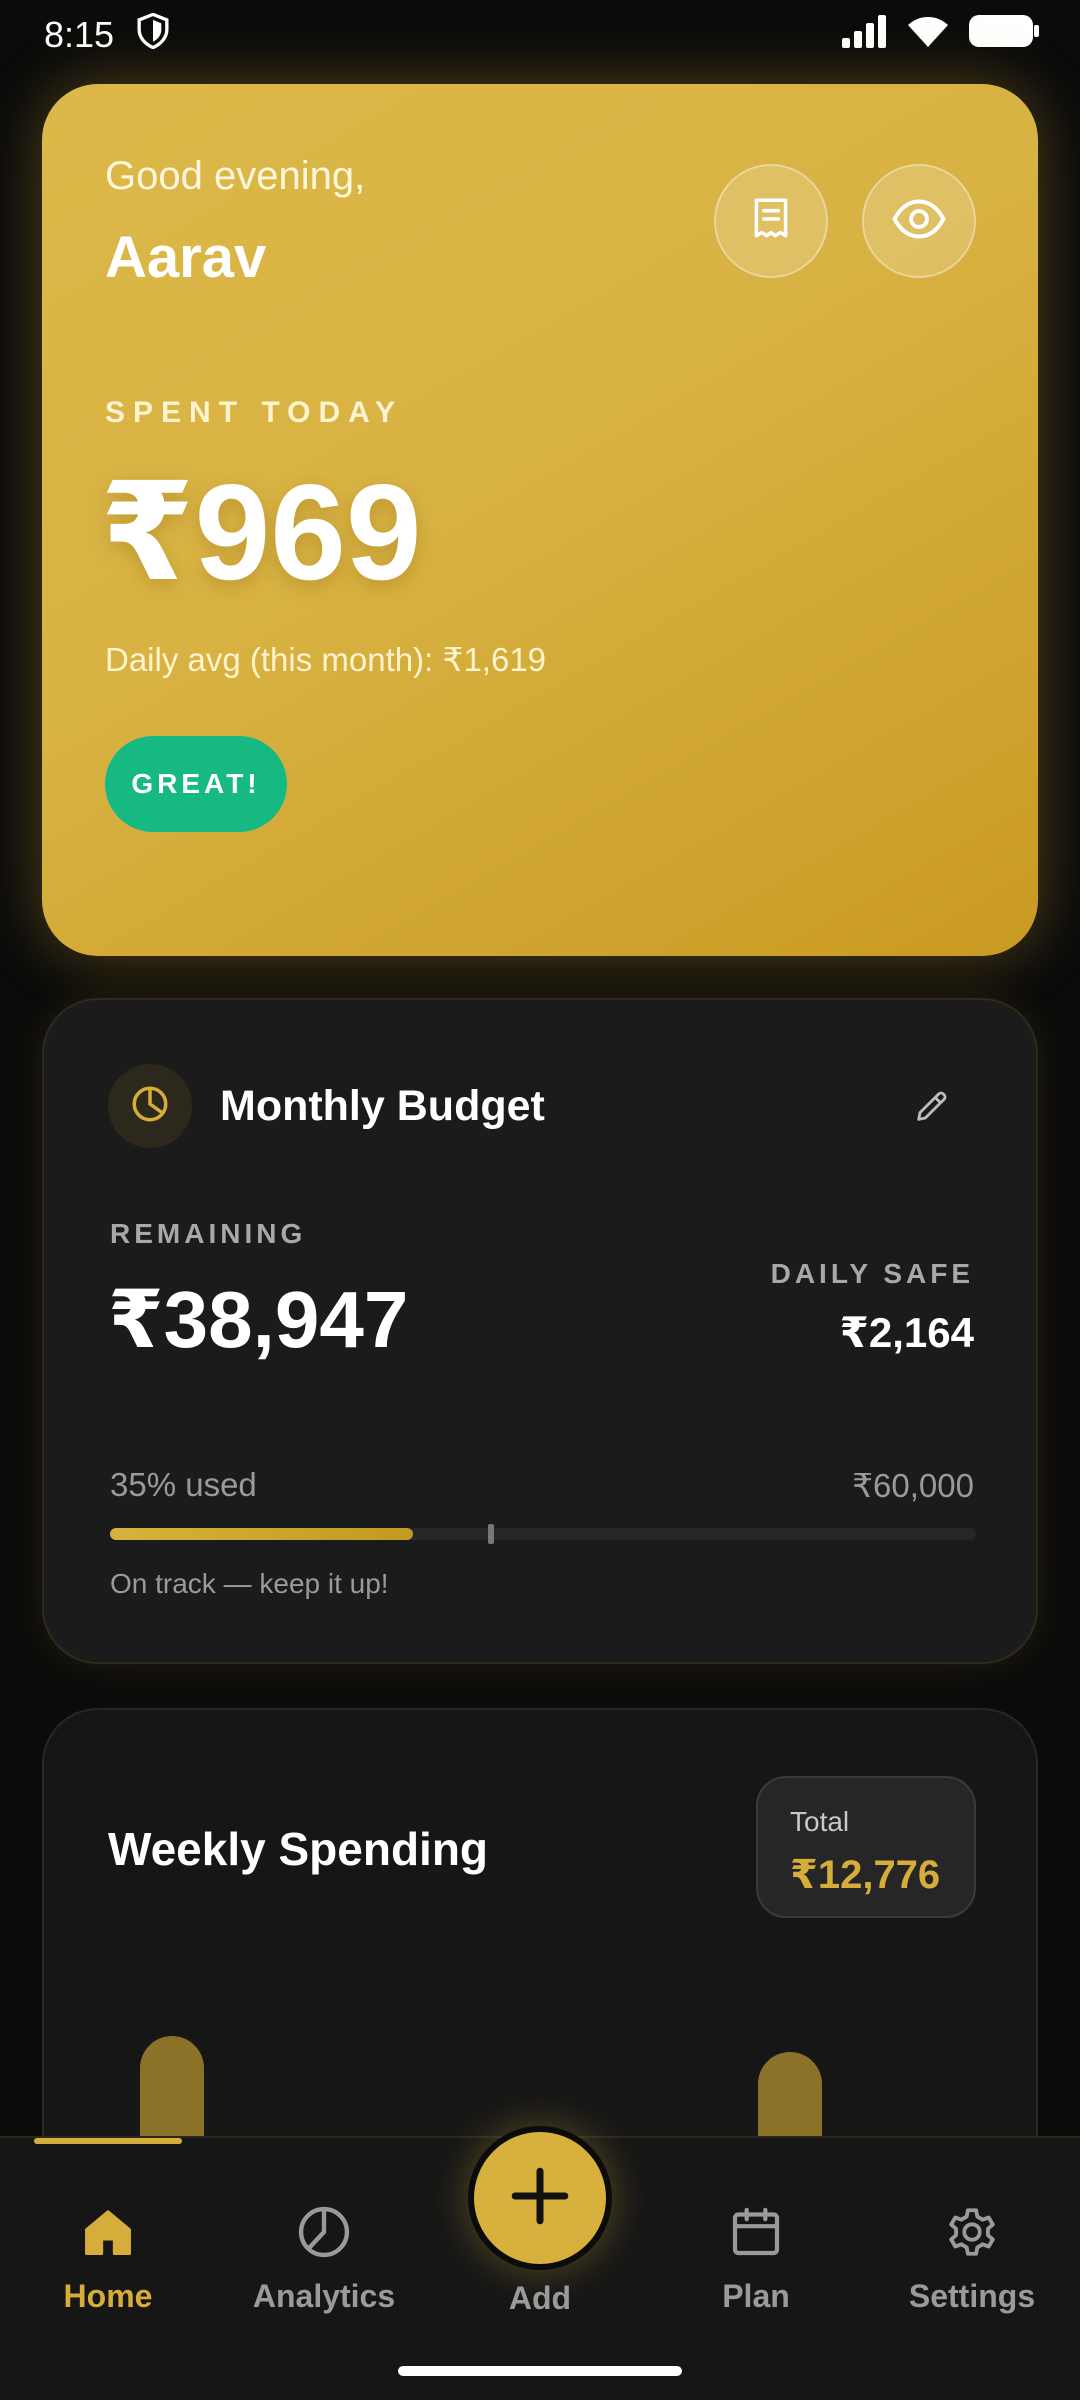 The image size is (1080, 2400). What do you see at coordinates (235, 176) in the screenshot?
I see `greeting-text: Good evening,` at bounding box center [235, 176].